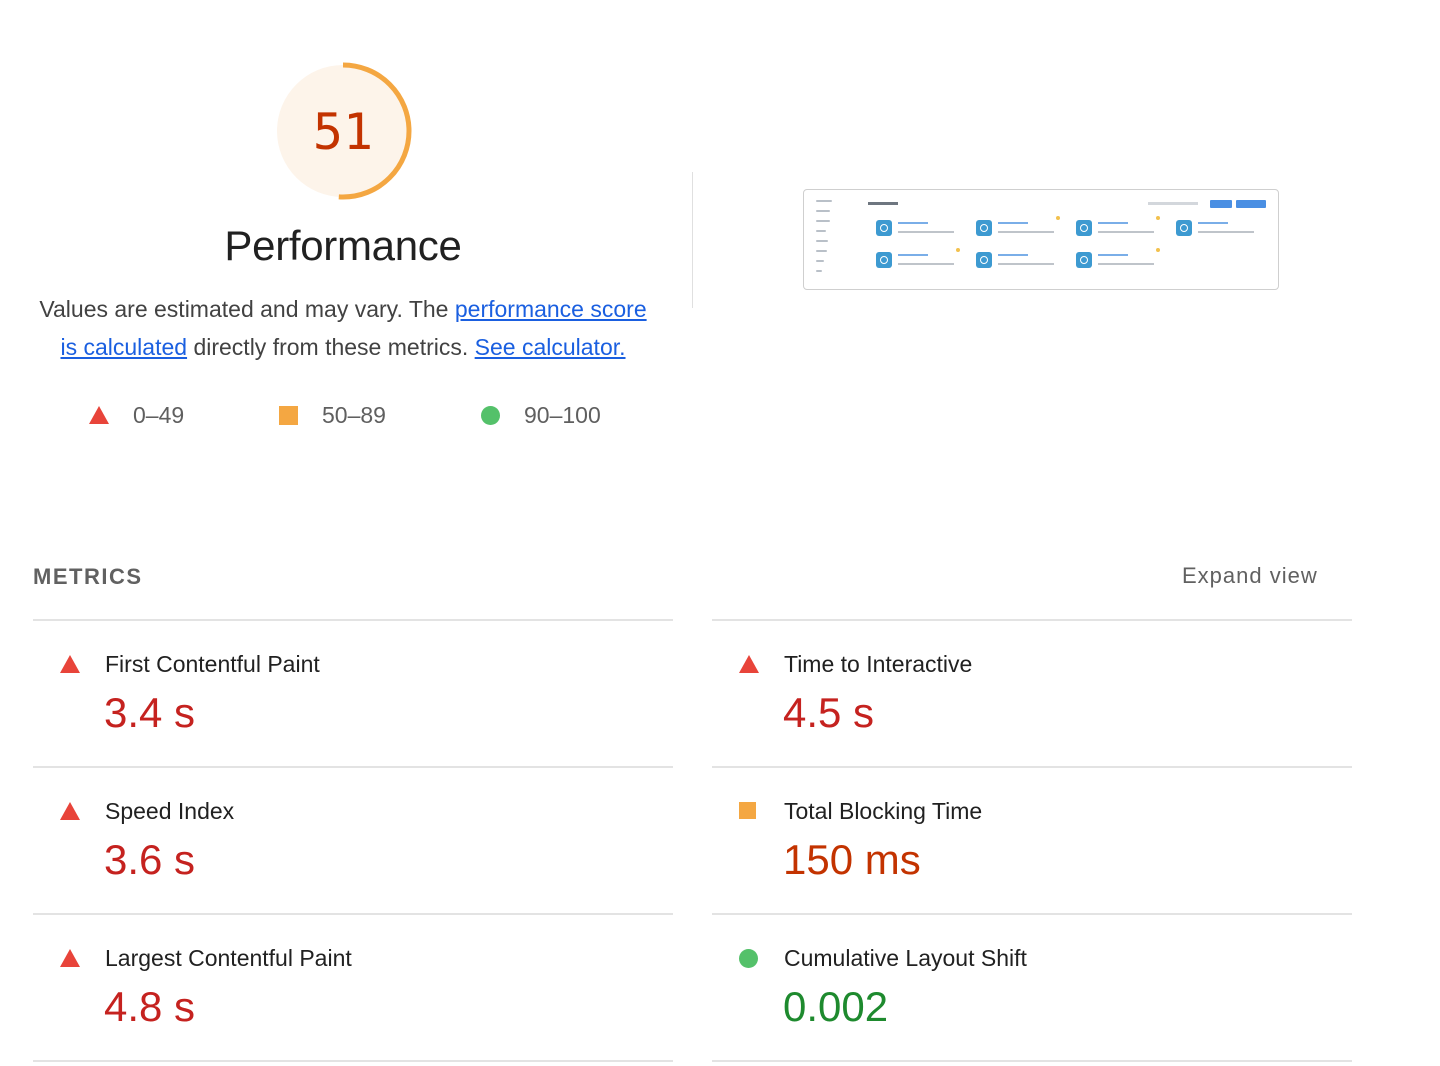 This screenshot has height=1066, width=1440. What do you see at coordinates (692, 240) in the screenshot?
I see `vertical-divider` at bounding box center [692, 240].